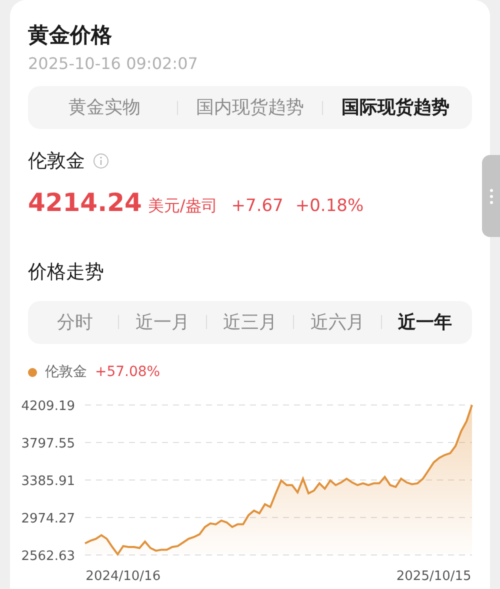 The height and width of the screenshot is (589, 500). I want to click on timestamp: 2025-10-16 09:02:07, so click(113, 64).